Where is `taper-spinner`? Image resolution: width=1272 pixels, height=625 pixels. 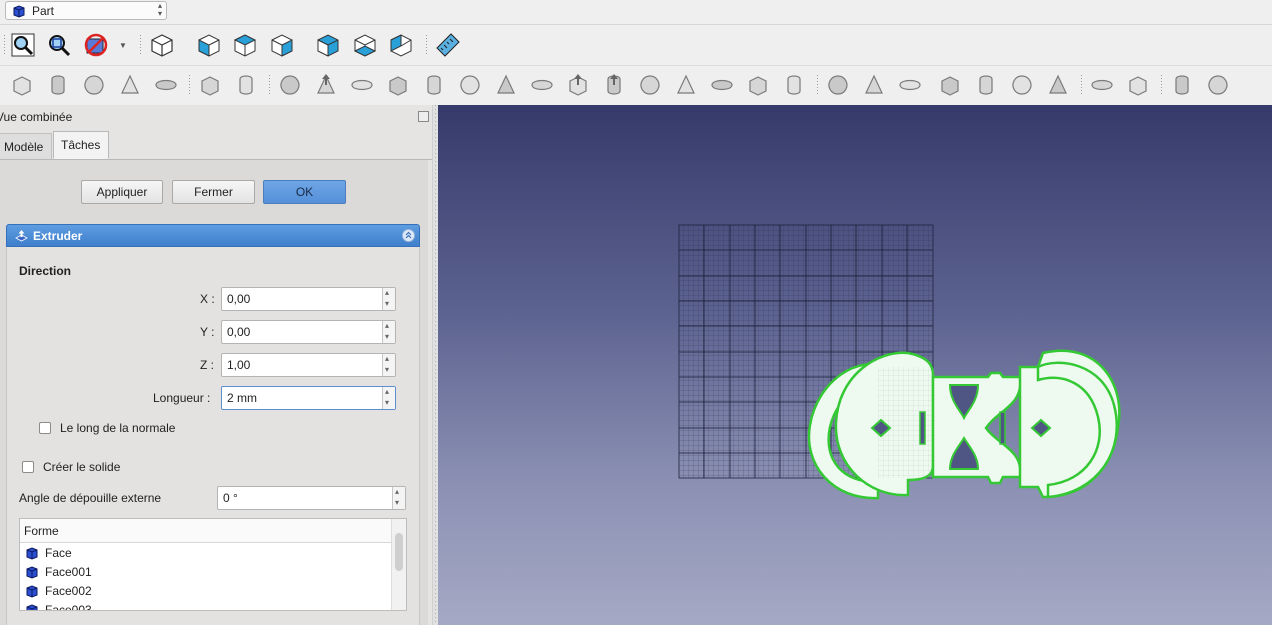
taper-spinner is located at coordinates (398, 497).